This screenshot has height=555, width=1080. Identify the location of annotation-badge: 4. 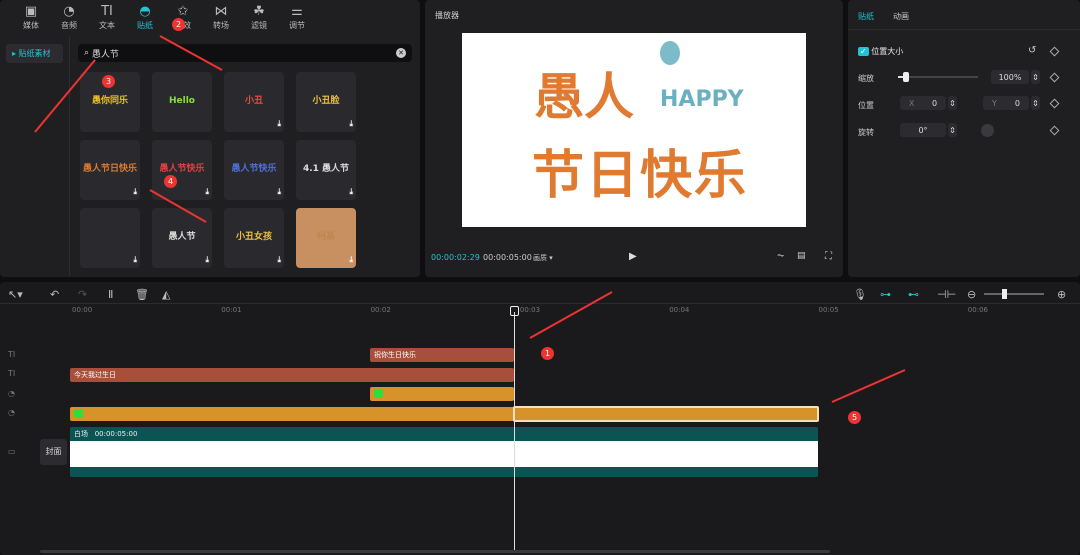
(170, 181).